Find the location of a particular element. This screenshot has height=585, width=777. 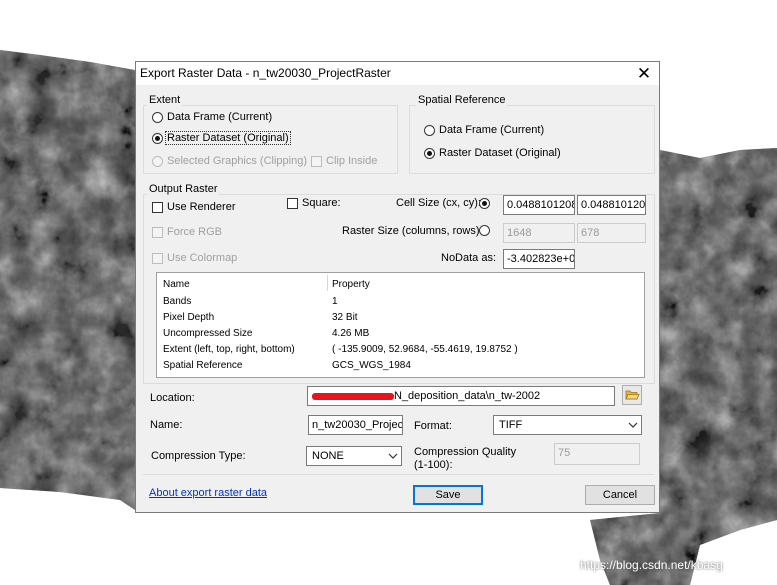

cell-size-cx-input: 0.0488101208 is located at coordinates (539, 205).